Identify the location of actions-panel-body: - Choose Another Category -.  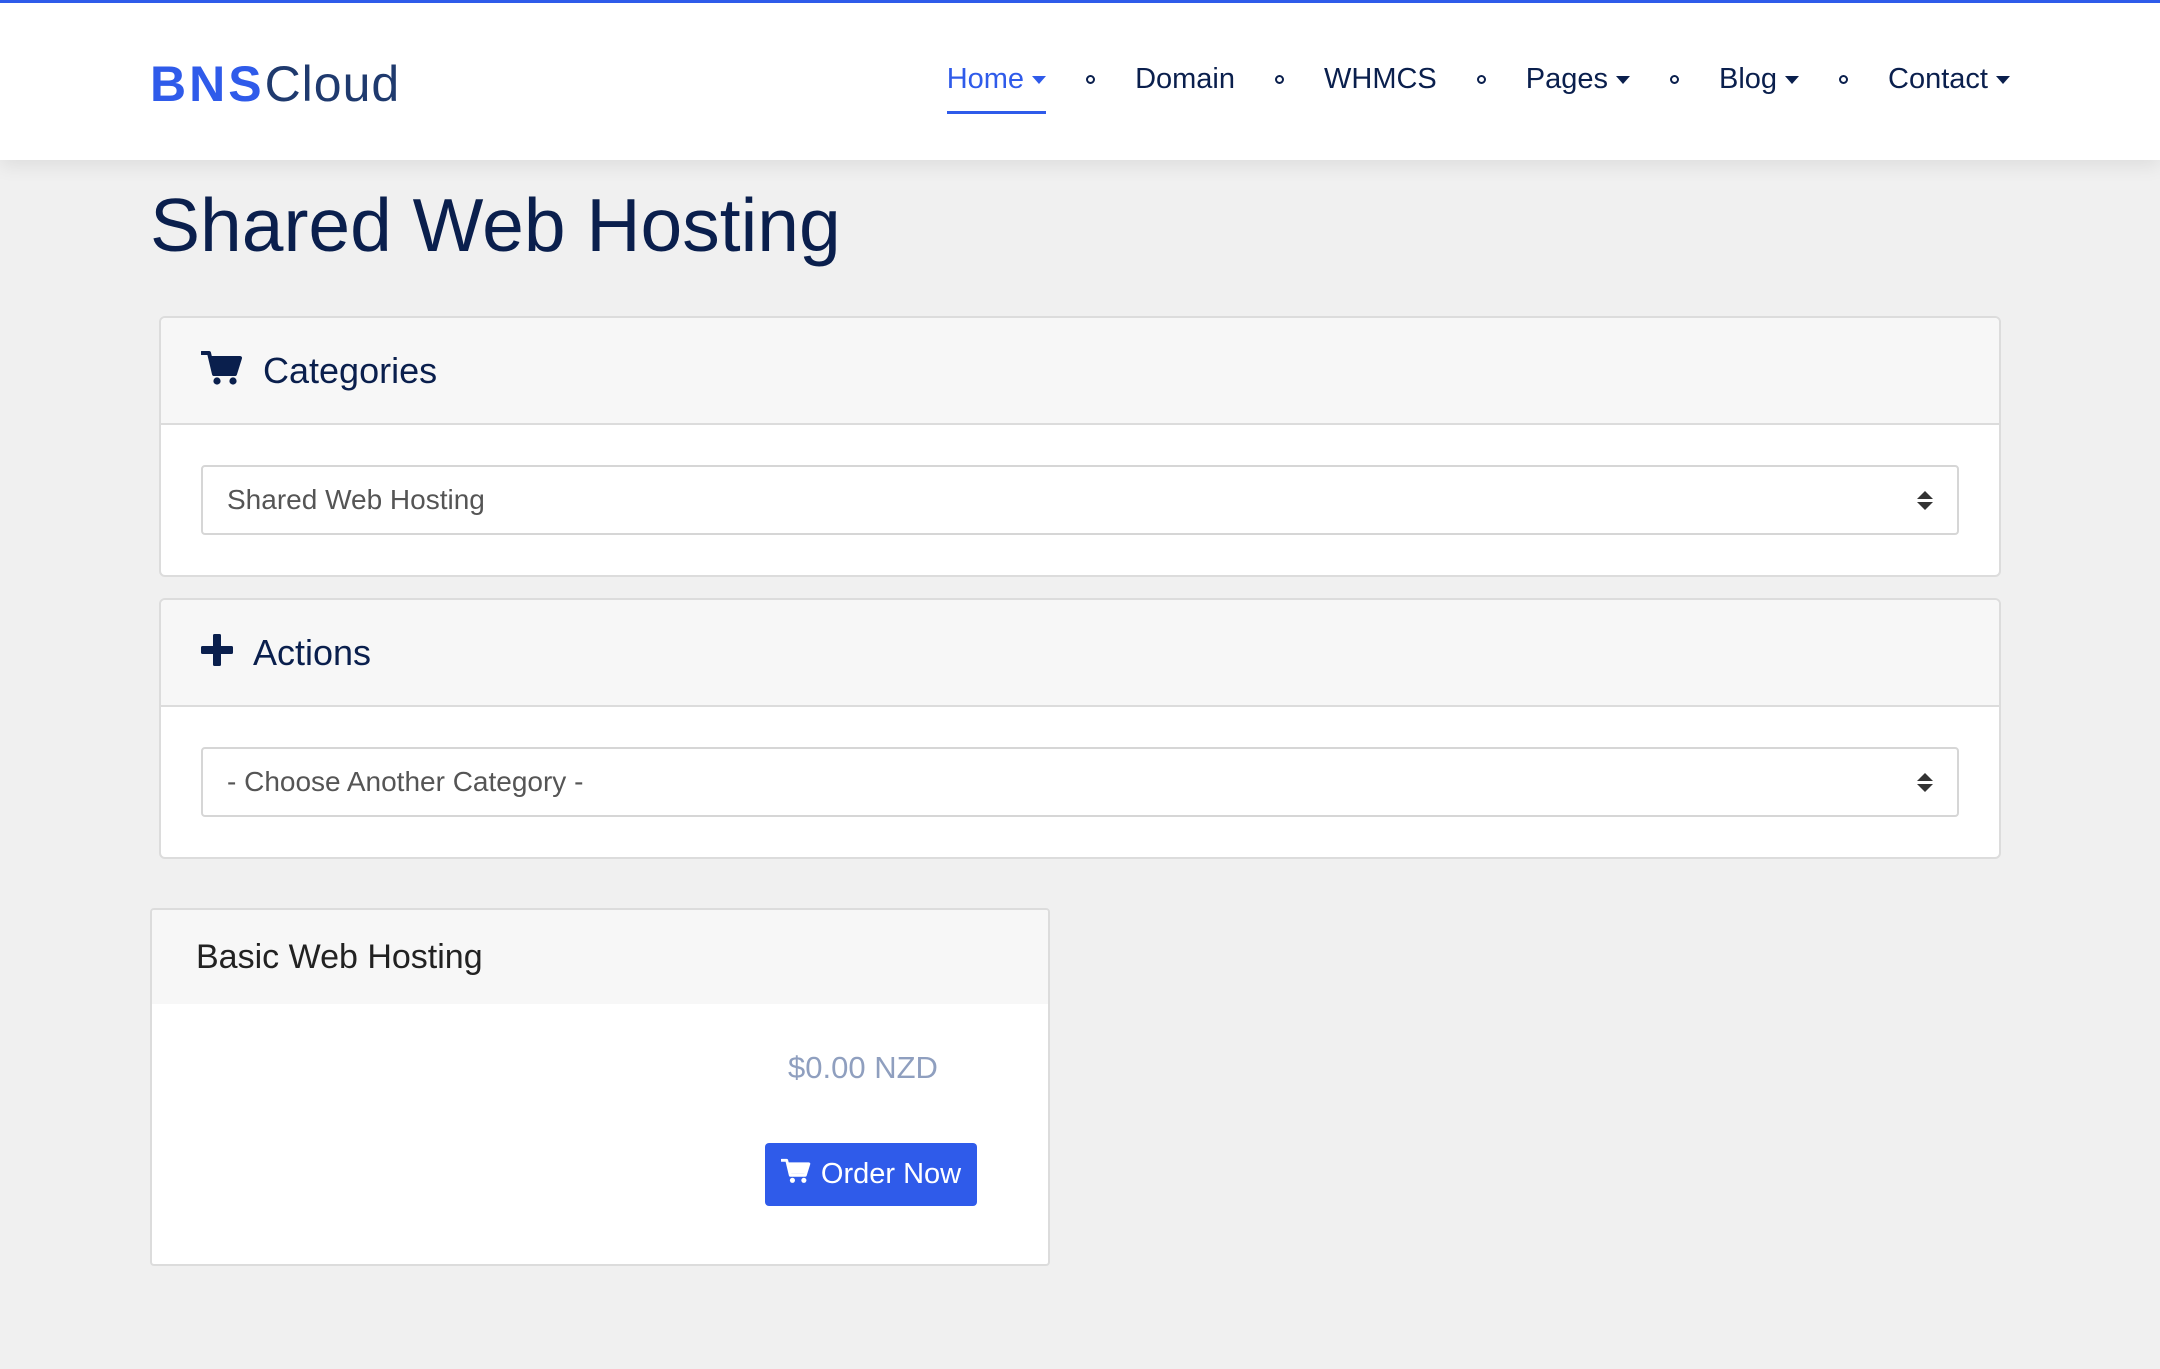
(1080, 782).